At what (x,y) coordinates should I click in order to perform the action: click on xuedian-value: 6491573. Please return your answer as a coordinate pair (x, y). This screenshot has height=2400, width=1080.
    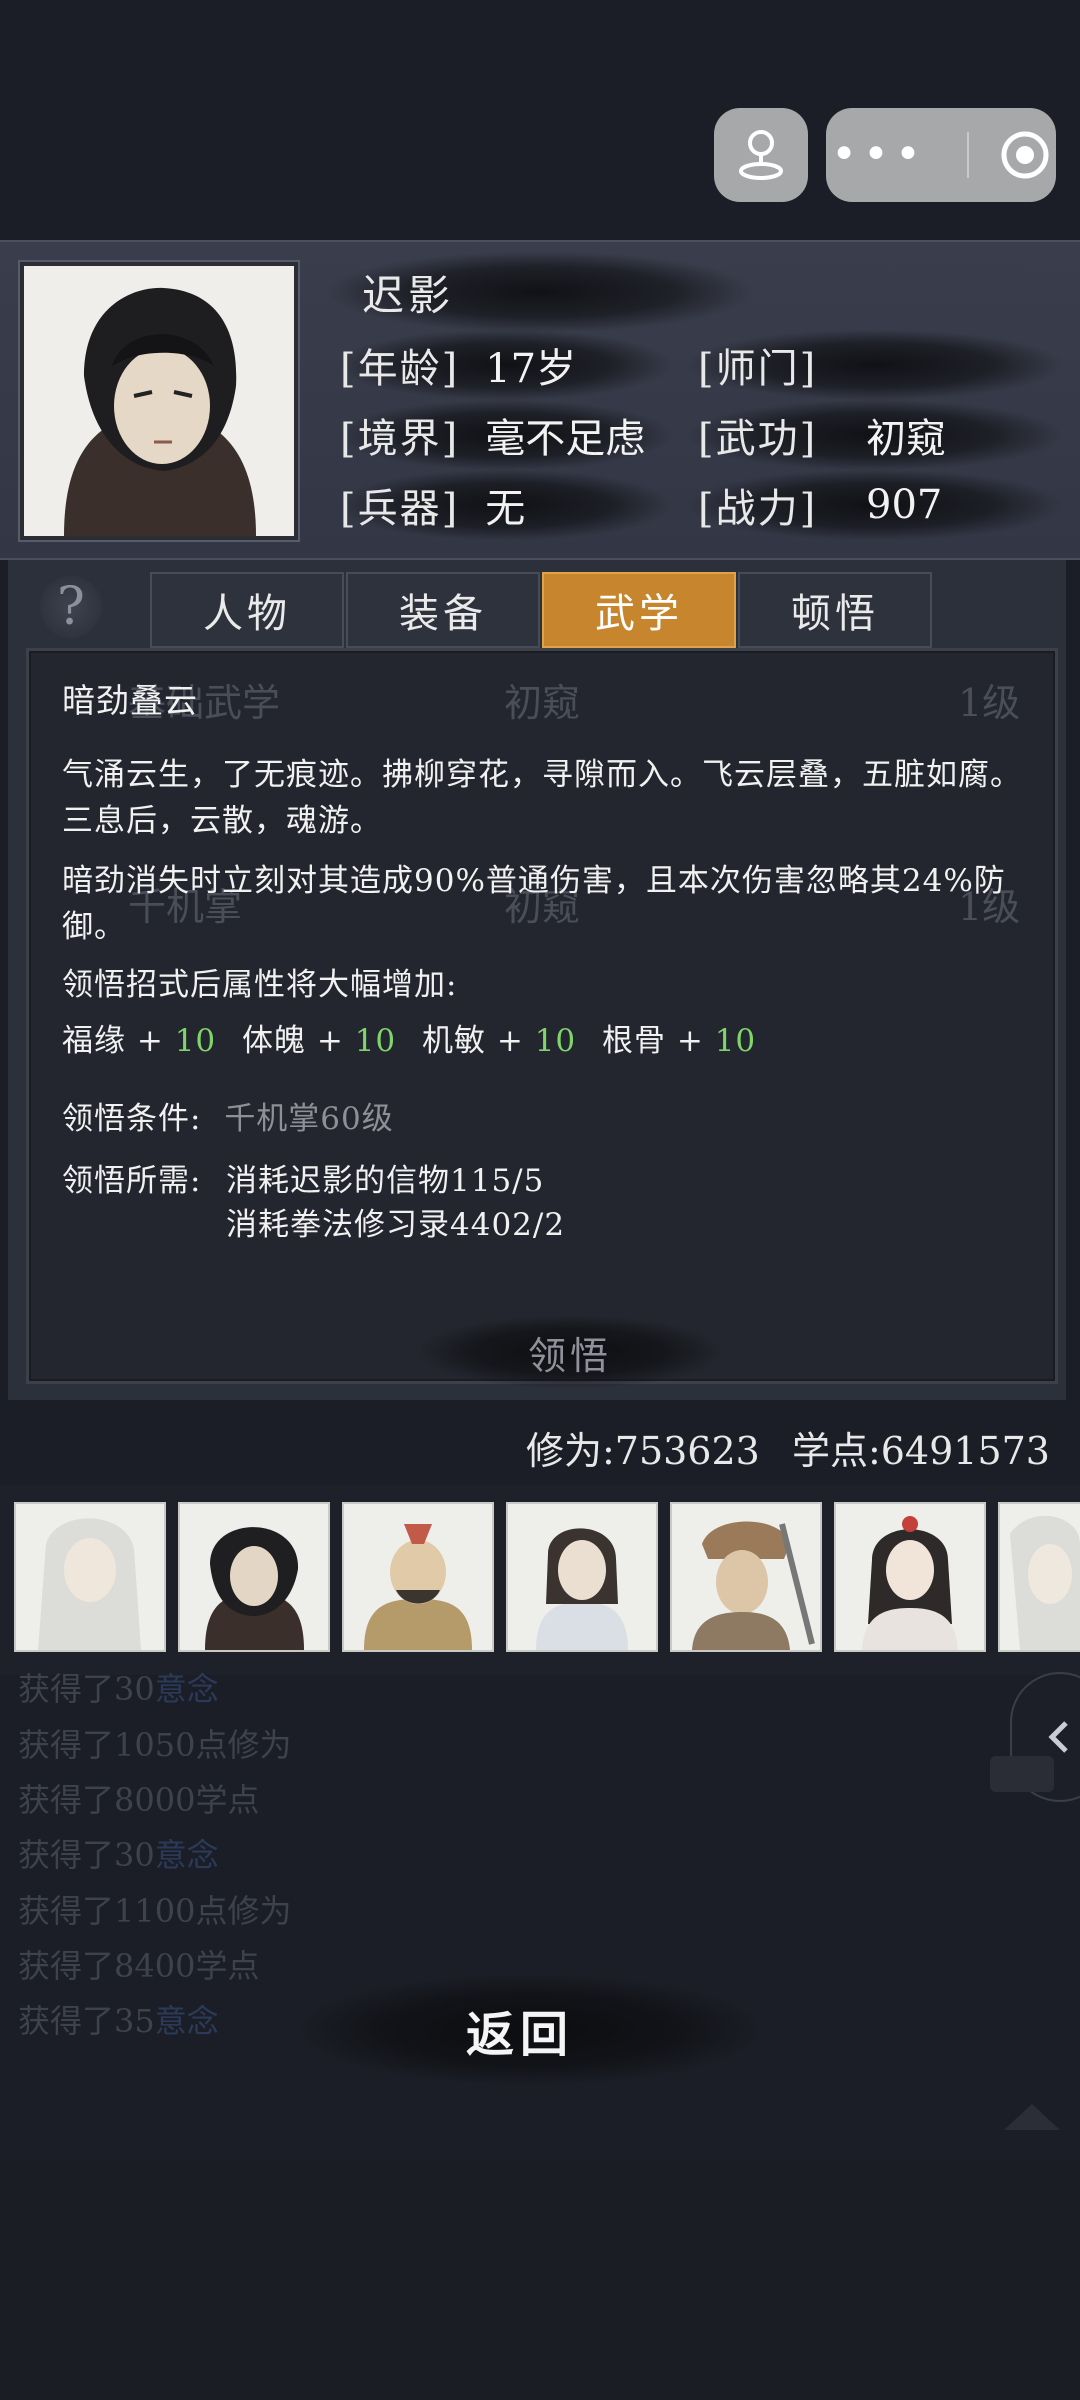
    Looking at the image, I should click on (965, 1451).